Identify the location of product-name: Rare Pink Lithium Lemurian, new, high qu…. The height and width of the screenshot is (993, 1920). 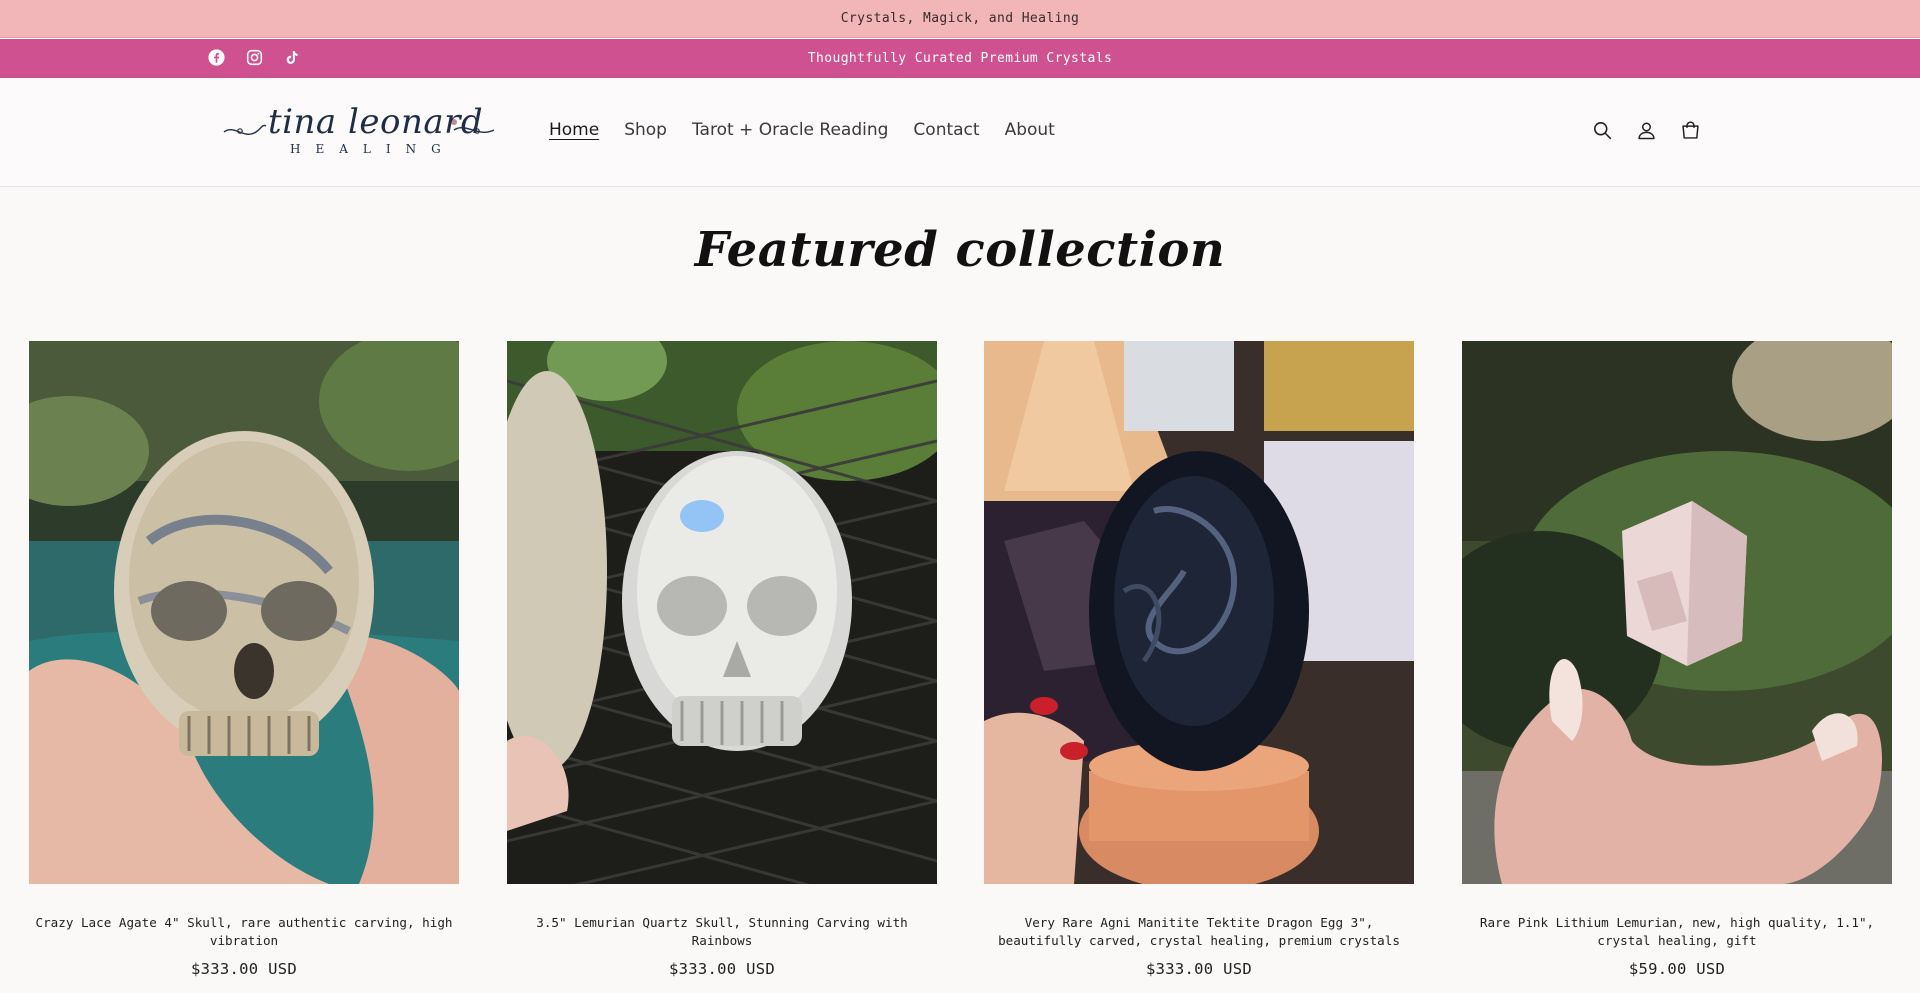
(1677, 932).